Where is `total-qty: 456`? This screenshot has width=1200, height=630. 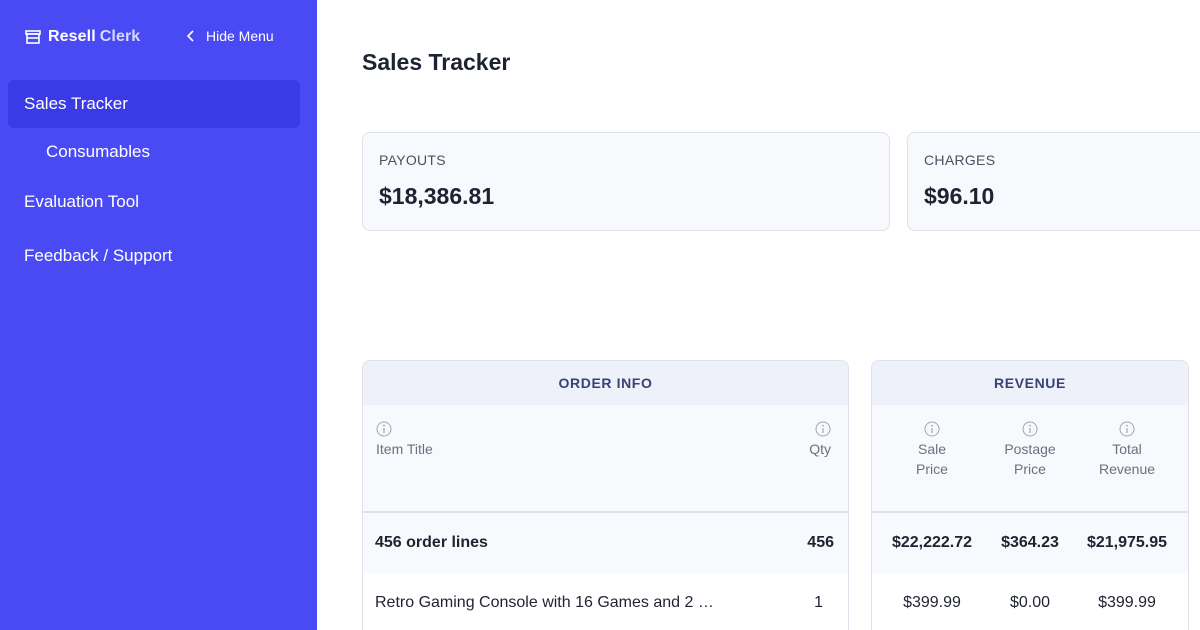 total-qty: 456 is located at coordinates (820, 542).